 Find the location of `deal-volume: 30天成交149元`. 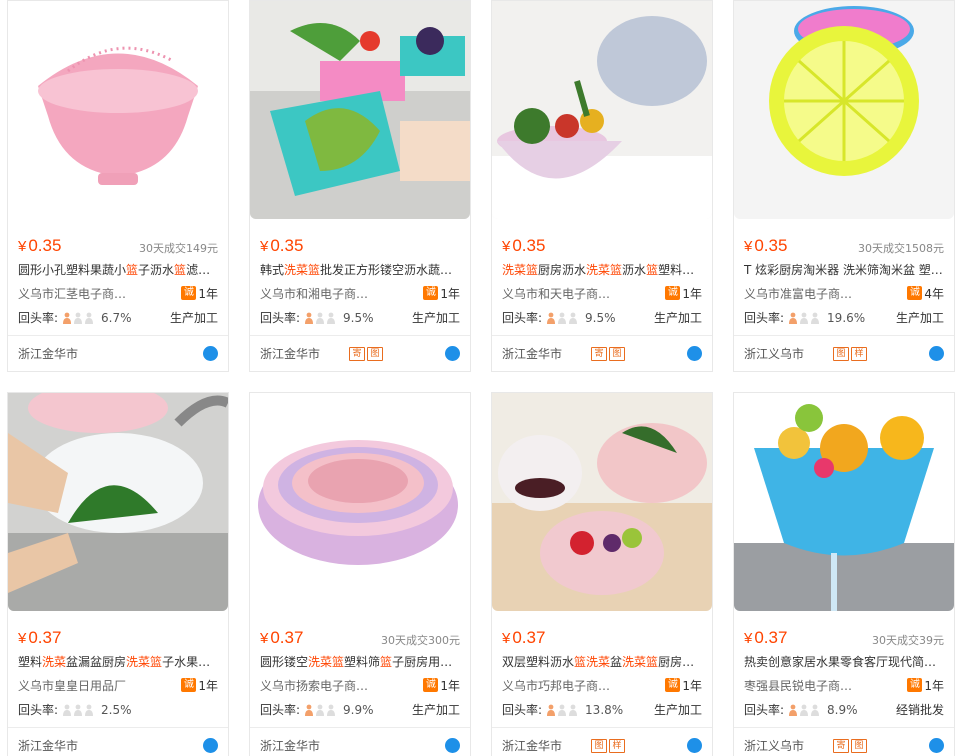

deal-volume: 30天成交149元 is located at coordinates (178, 248).